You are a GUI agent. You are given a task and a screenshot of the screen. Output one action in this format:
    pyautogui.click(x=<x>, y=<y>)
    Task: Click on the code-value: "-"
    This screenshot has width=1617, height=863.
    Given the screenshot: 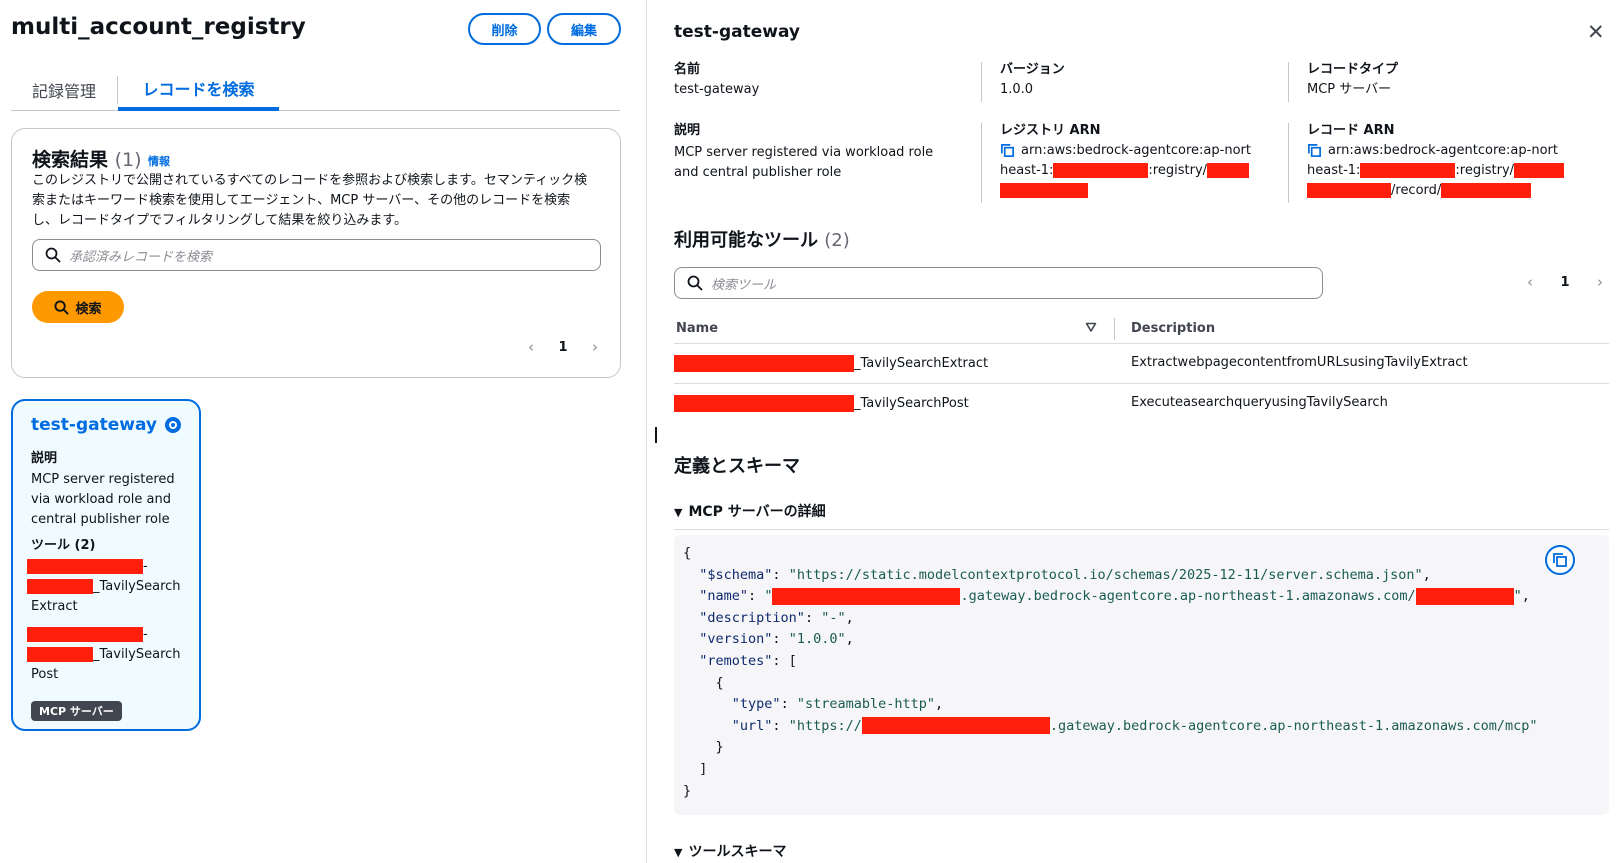 What is the action you would take?
    pyautogui.click(x=833, y=617)
    